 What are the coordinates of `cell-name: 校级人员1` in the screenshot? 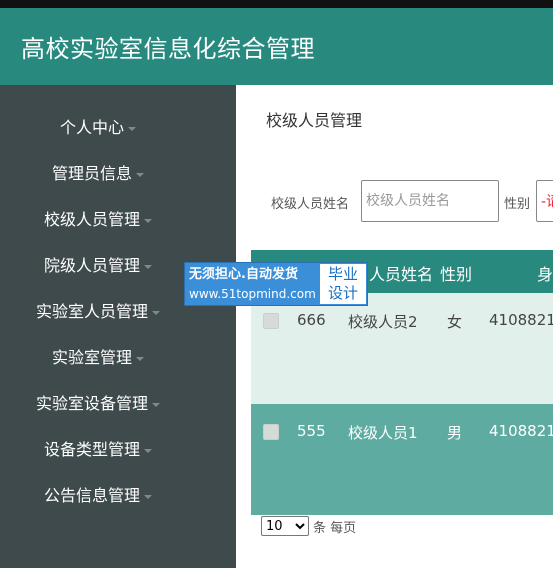 It's located at (383, 433).